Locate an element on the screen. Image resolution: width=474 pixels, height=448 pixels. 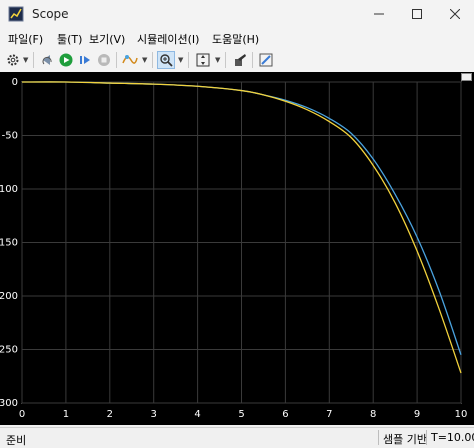
x-tick-label: 5 is located at coordinates (241, 414).